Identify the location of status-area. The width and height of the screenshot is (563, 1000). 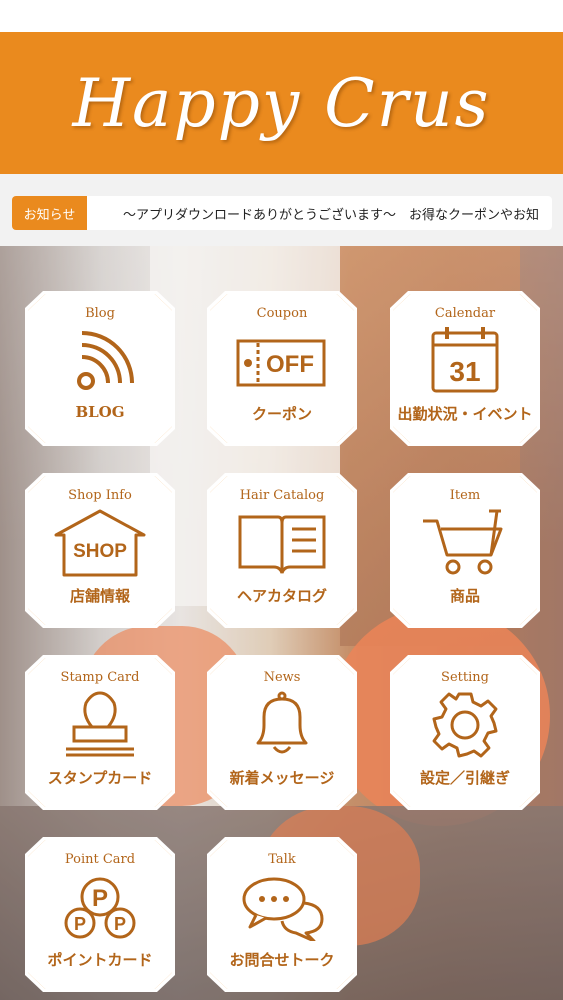
(281, 16).